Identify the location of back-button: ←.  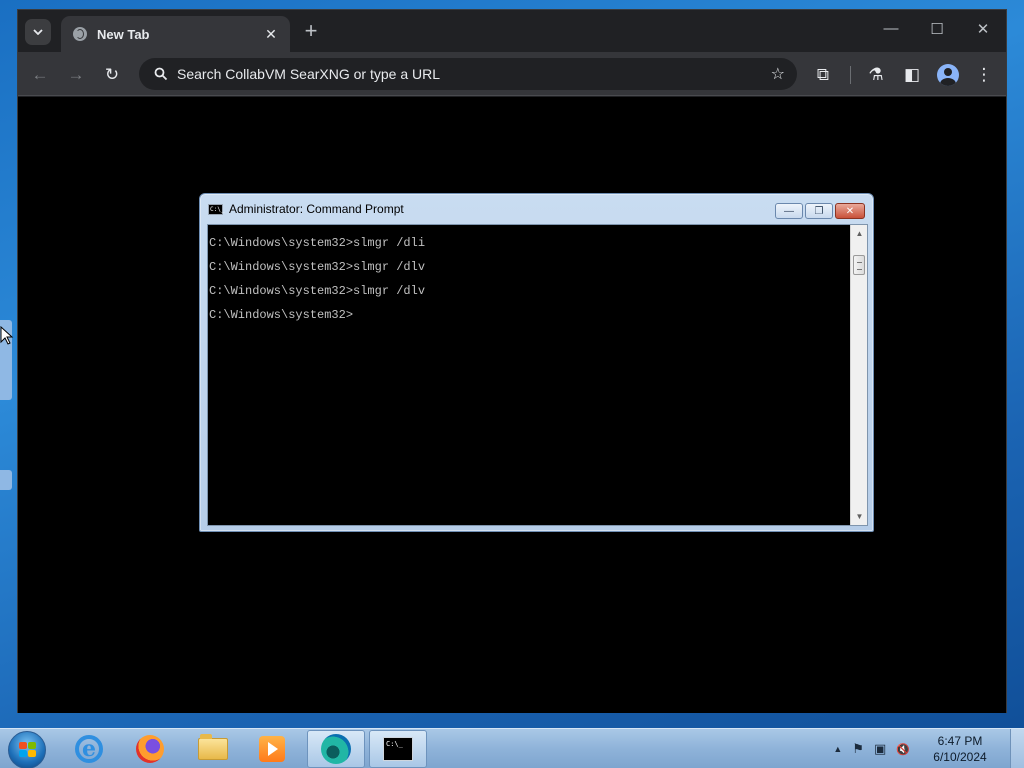
(40, 75).